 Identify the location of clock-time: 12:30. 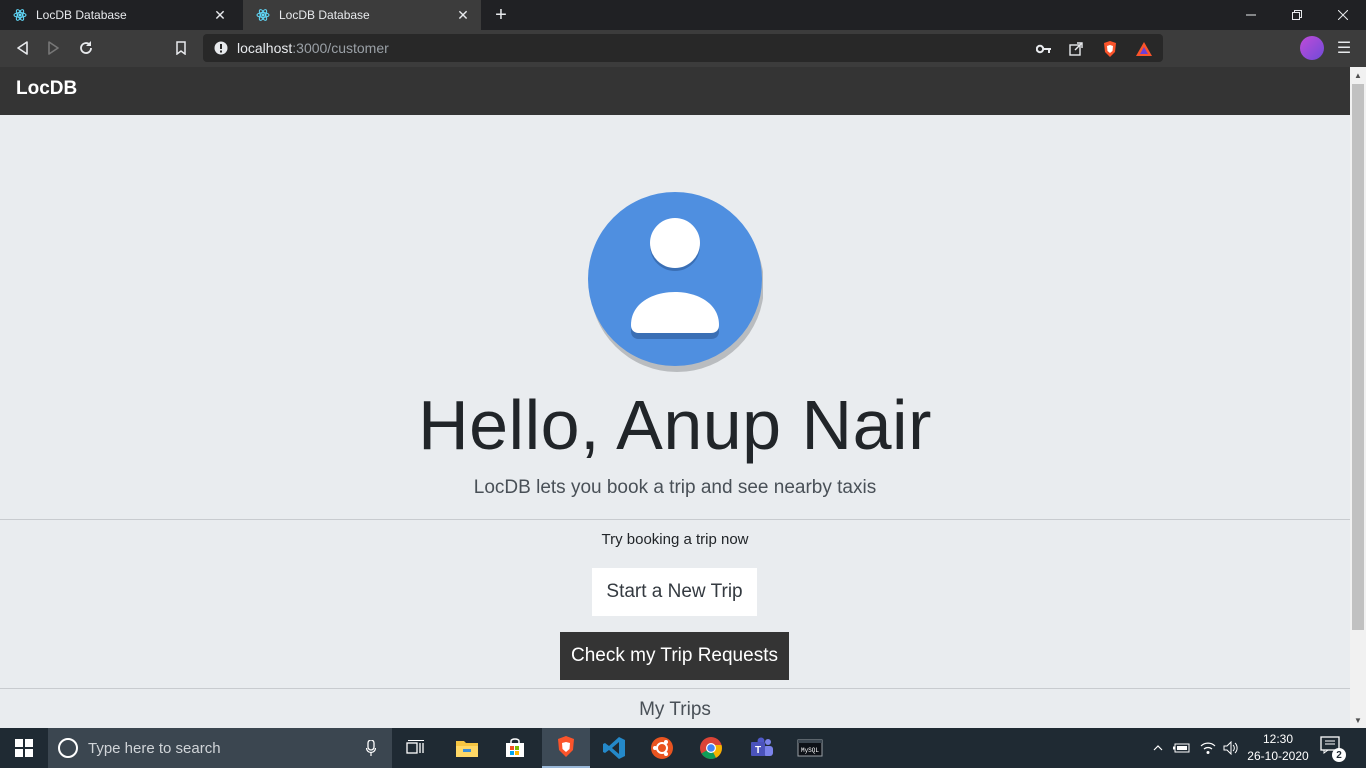
(1278, 739).